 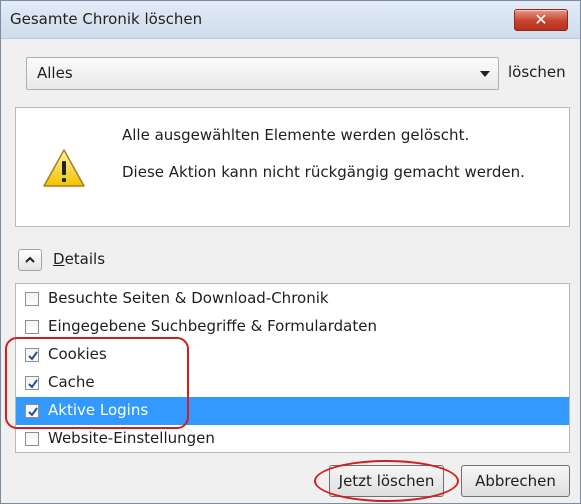 What do you see at coordinates (537, 72) in the screenshot?
I see `timerange-suffix-label: löschen` at bounding box center [537, 72].